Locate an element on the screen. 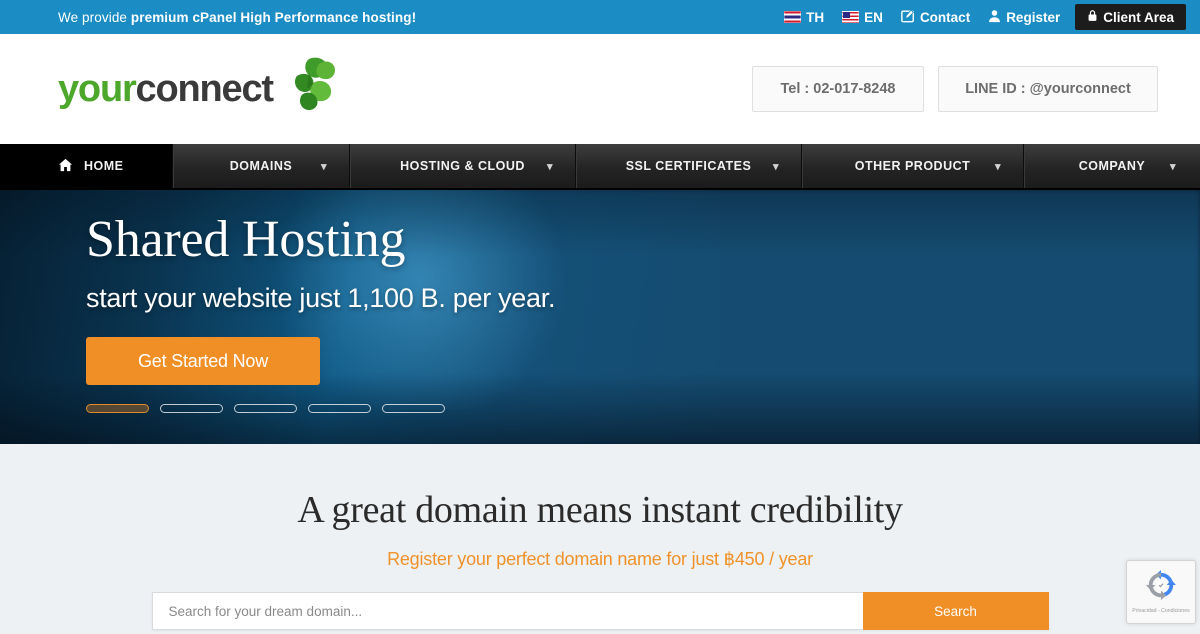  register-label: Register is located at coordinates (1033, 17).